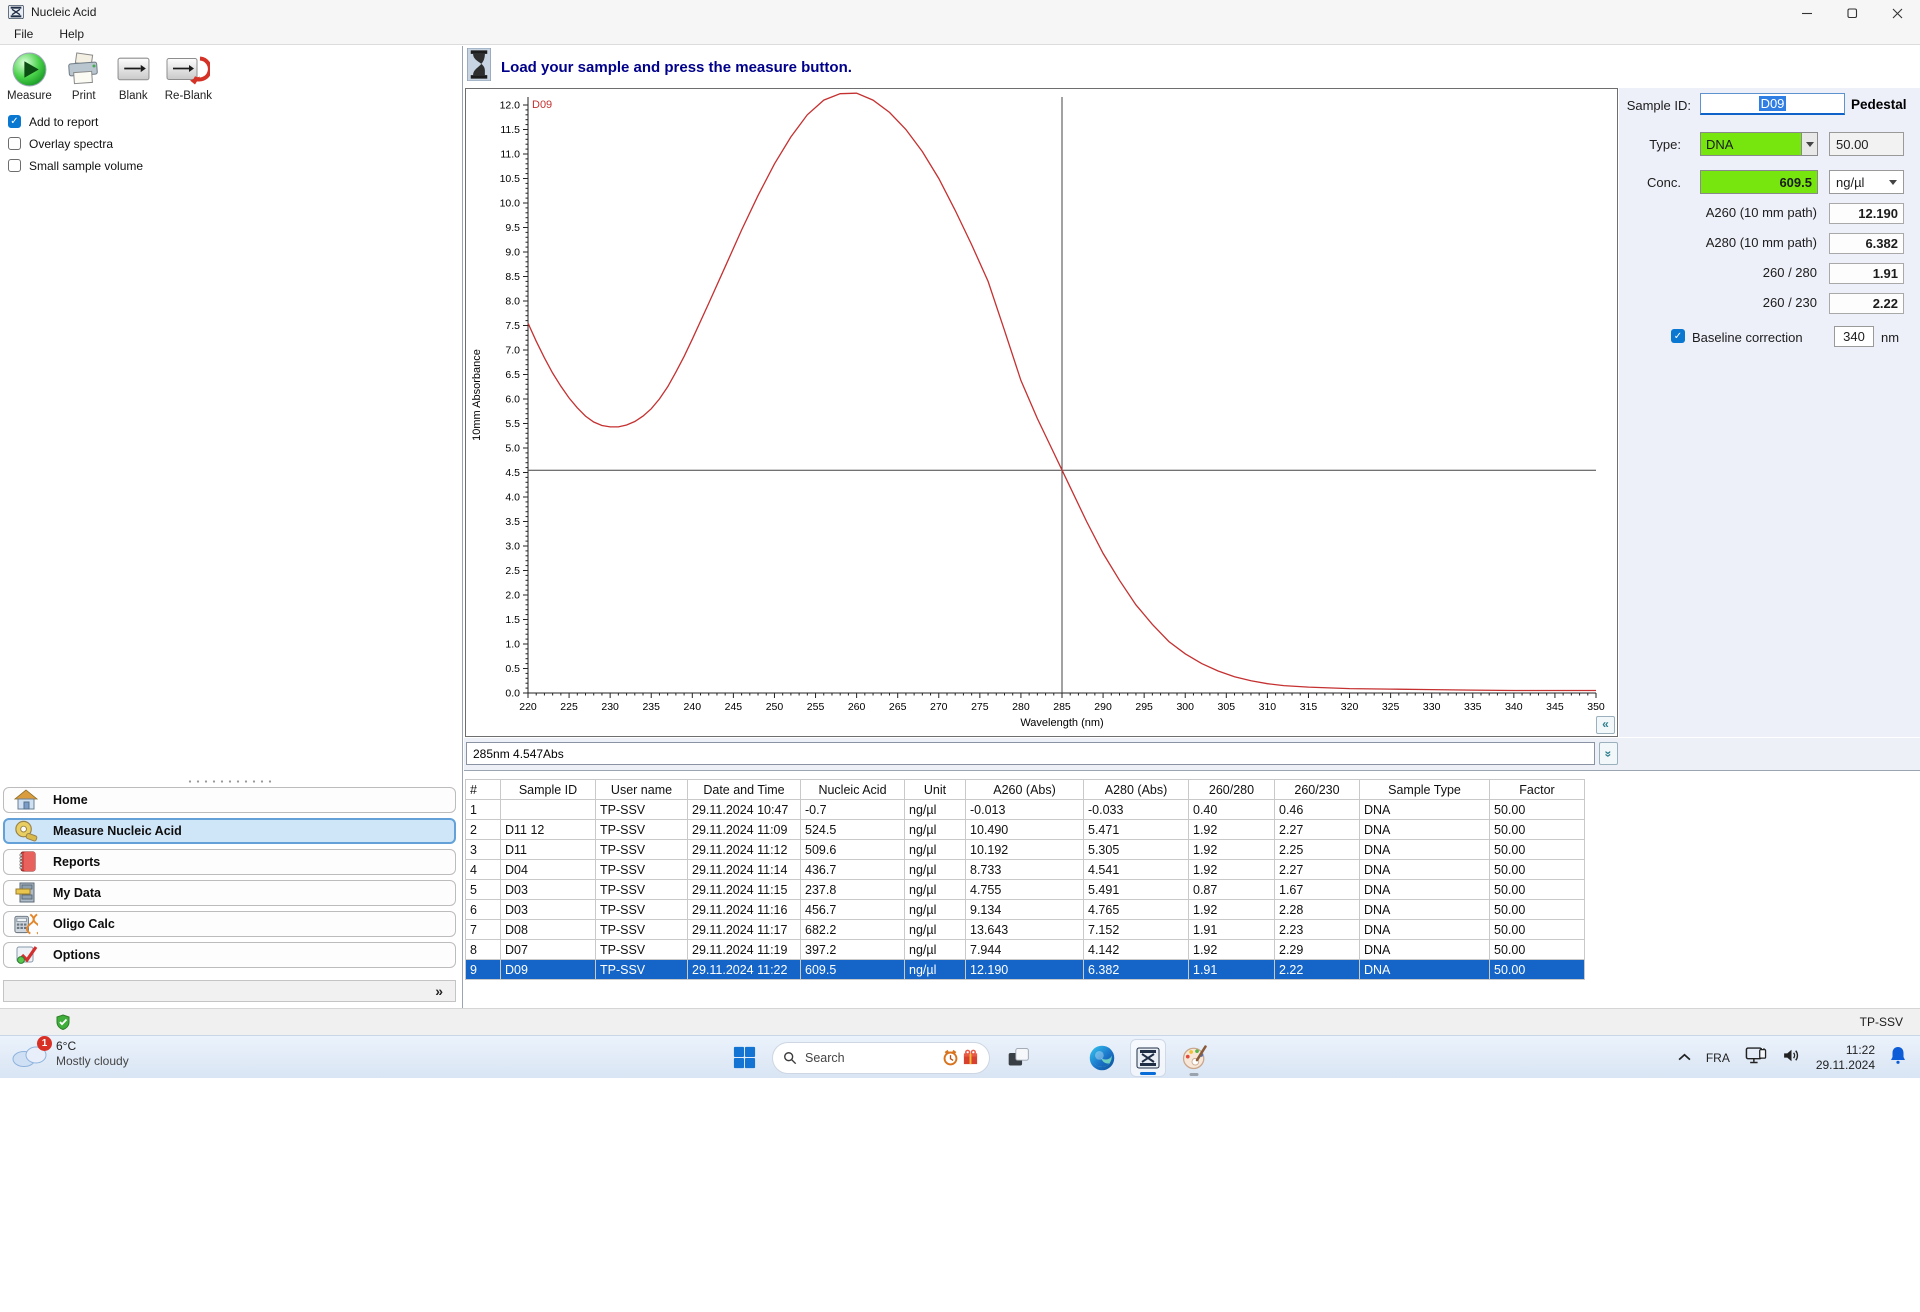 Image resolution: width=1920 pixels, height=1312 pixels. What do you see at coordinates (641, 789) in the screenshot?
I see `column-header-user-name: User name` at bounding box center [641, 789].